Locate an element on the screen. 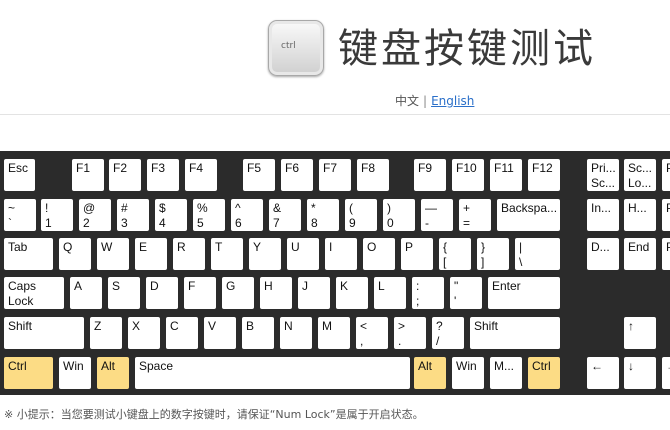  key-arrow-up: ↑ is located at coordinates (640, 333).